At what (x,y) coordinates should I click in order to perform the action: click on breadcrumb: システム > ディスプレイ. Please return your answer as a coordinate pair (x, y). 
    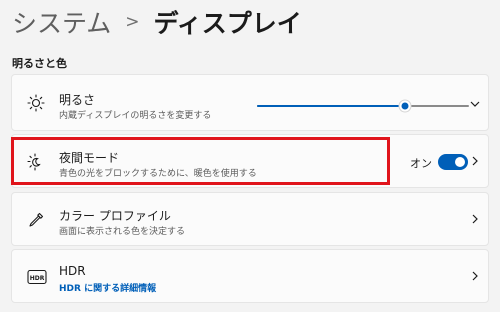
    Looking at the image, I should click on (157, 22).